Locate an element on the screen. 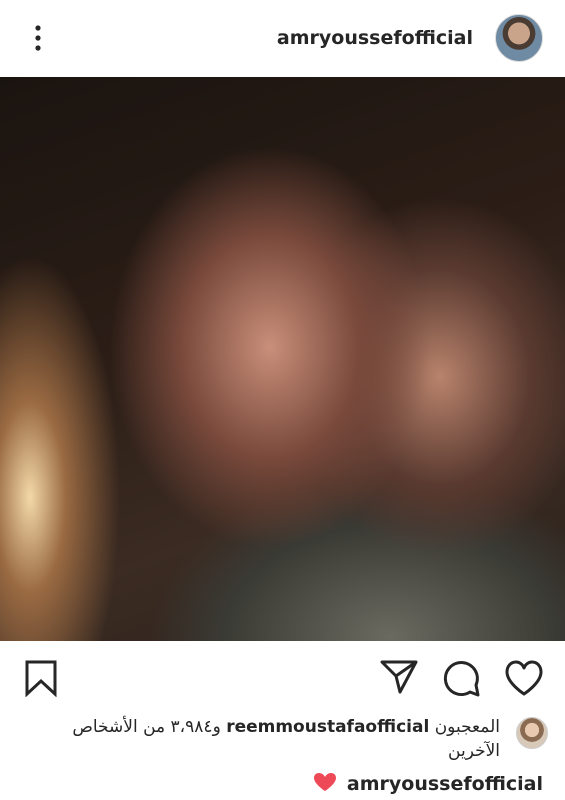 Image resolution: width=565 pixels, height=800 pixels. send-icon is located at coordinates (399, 679).